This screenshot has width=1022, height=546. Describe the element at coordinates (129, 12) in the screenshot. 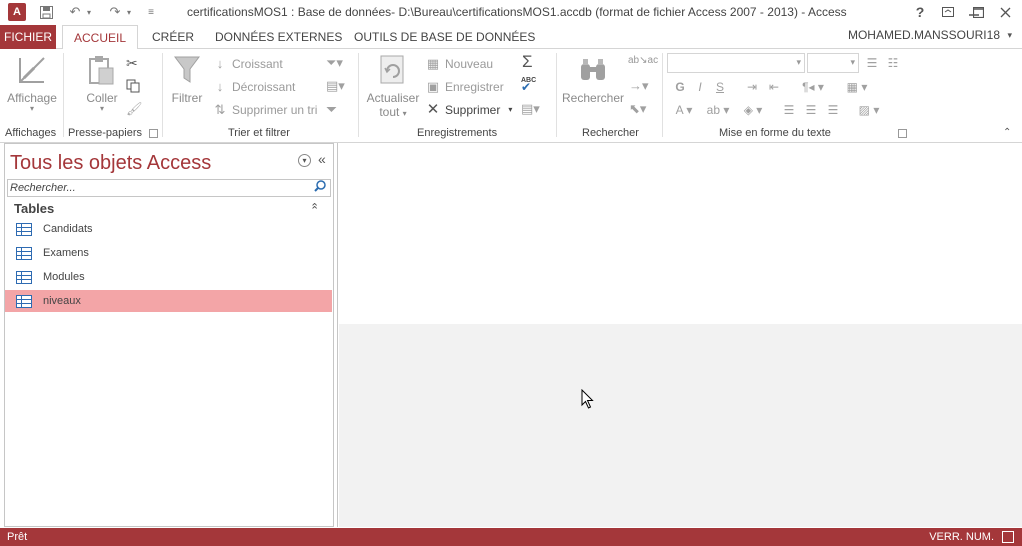

I see `redo-dropdown-icon: ▾` at that location.